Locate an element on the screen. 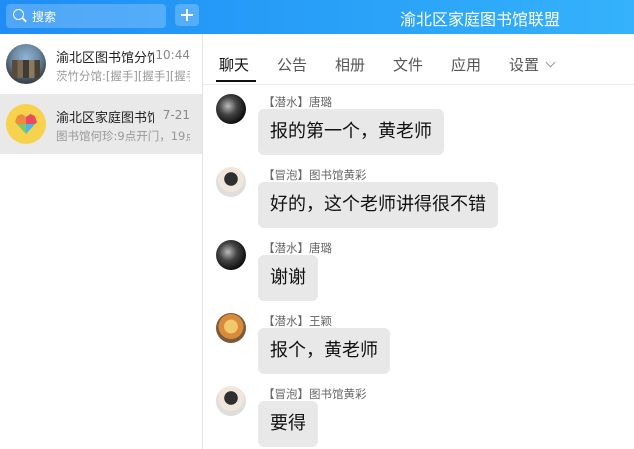  active-tab-indicator is located at coordinates (236, 81).